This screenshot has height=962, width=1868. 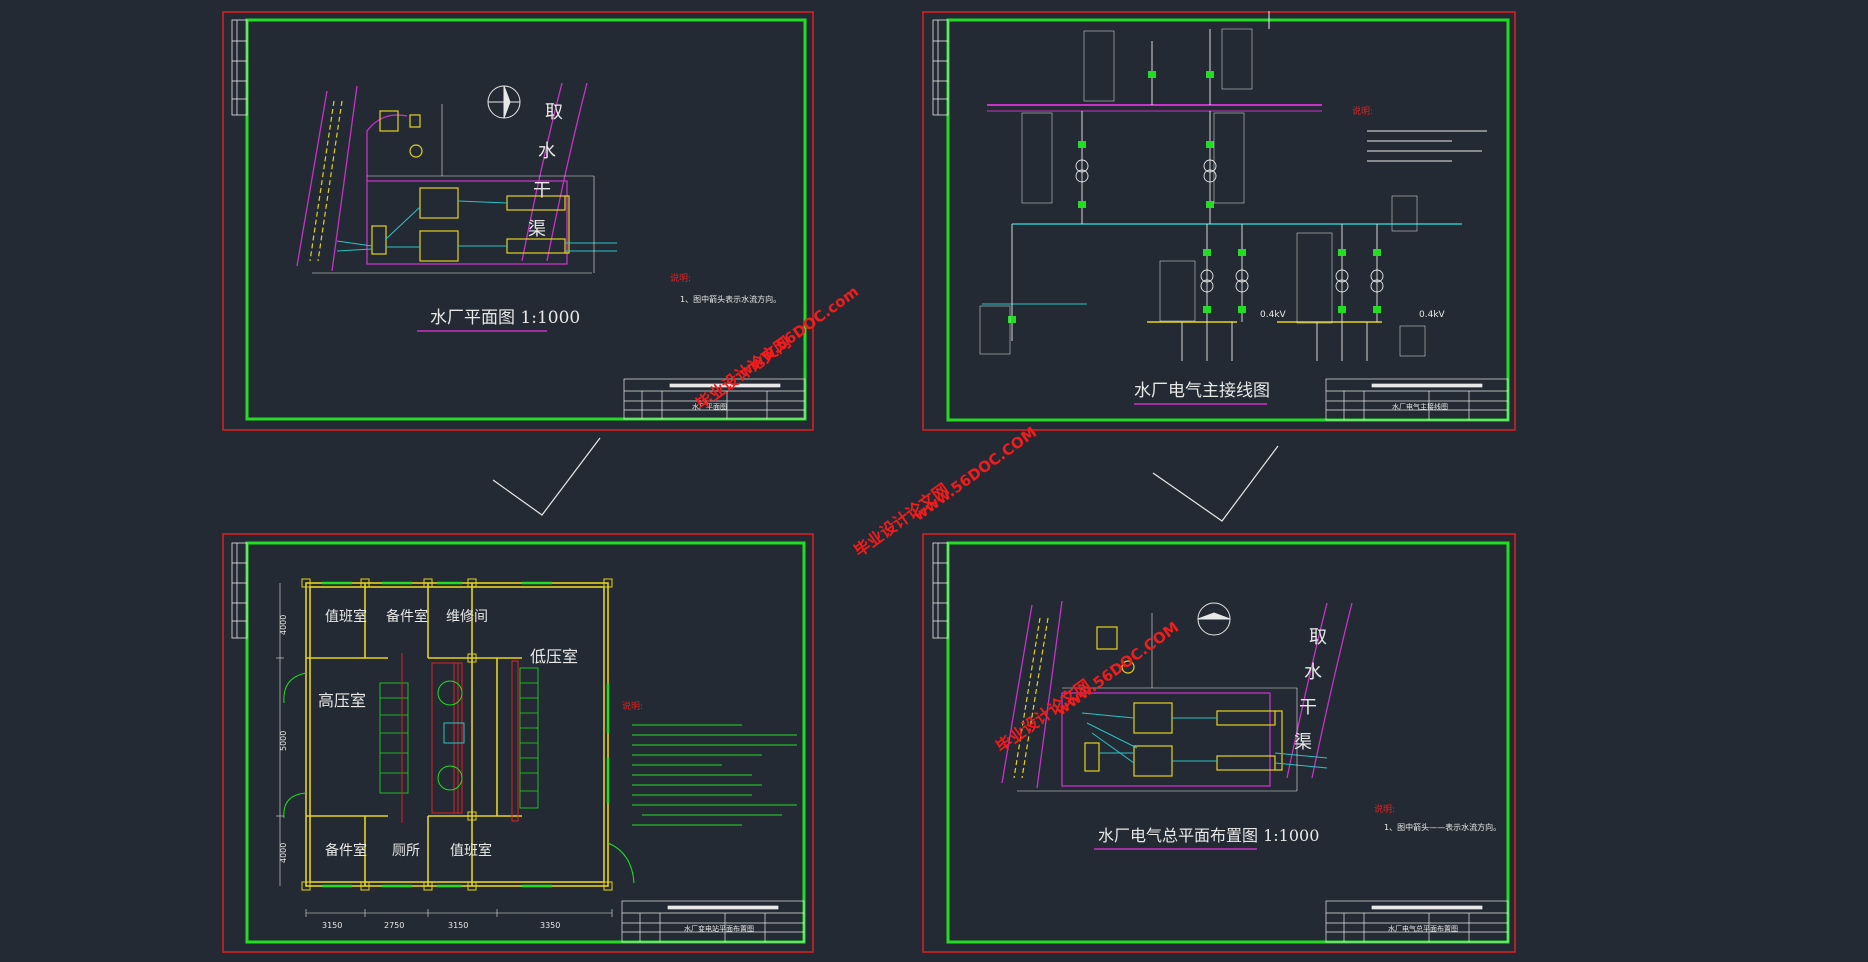 I want to click on drawing-title: 水厂平面图 1:1000, so click(x=505, y=318).